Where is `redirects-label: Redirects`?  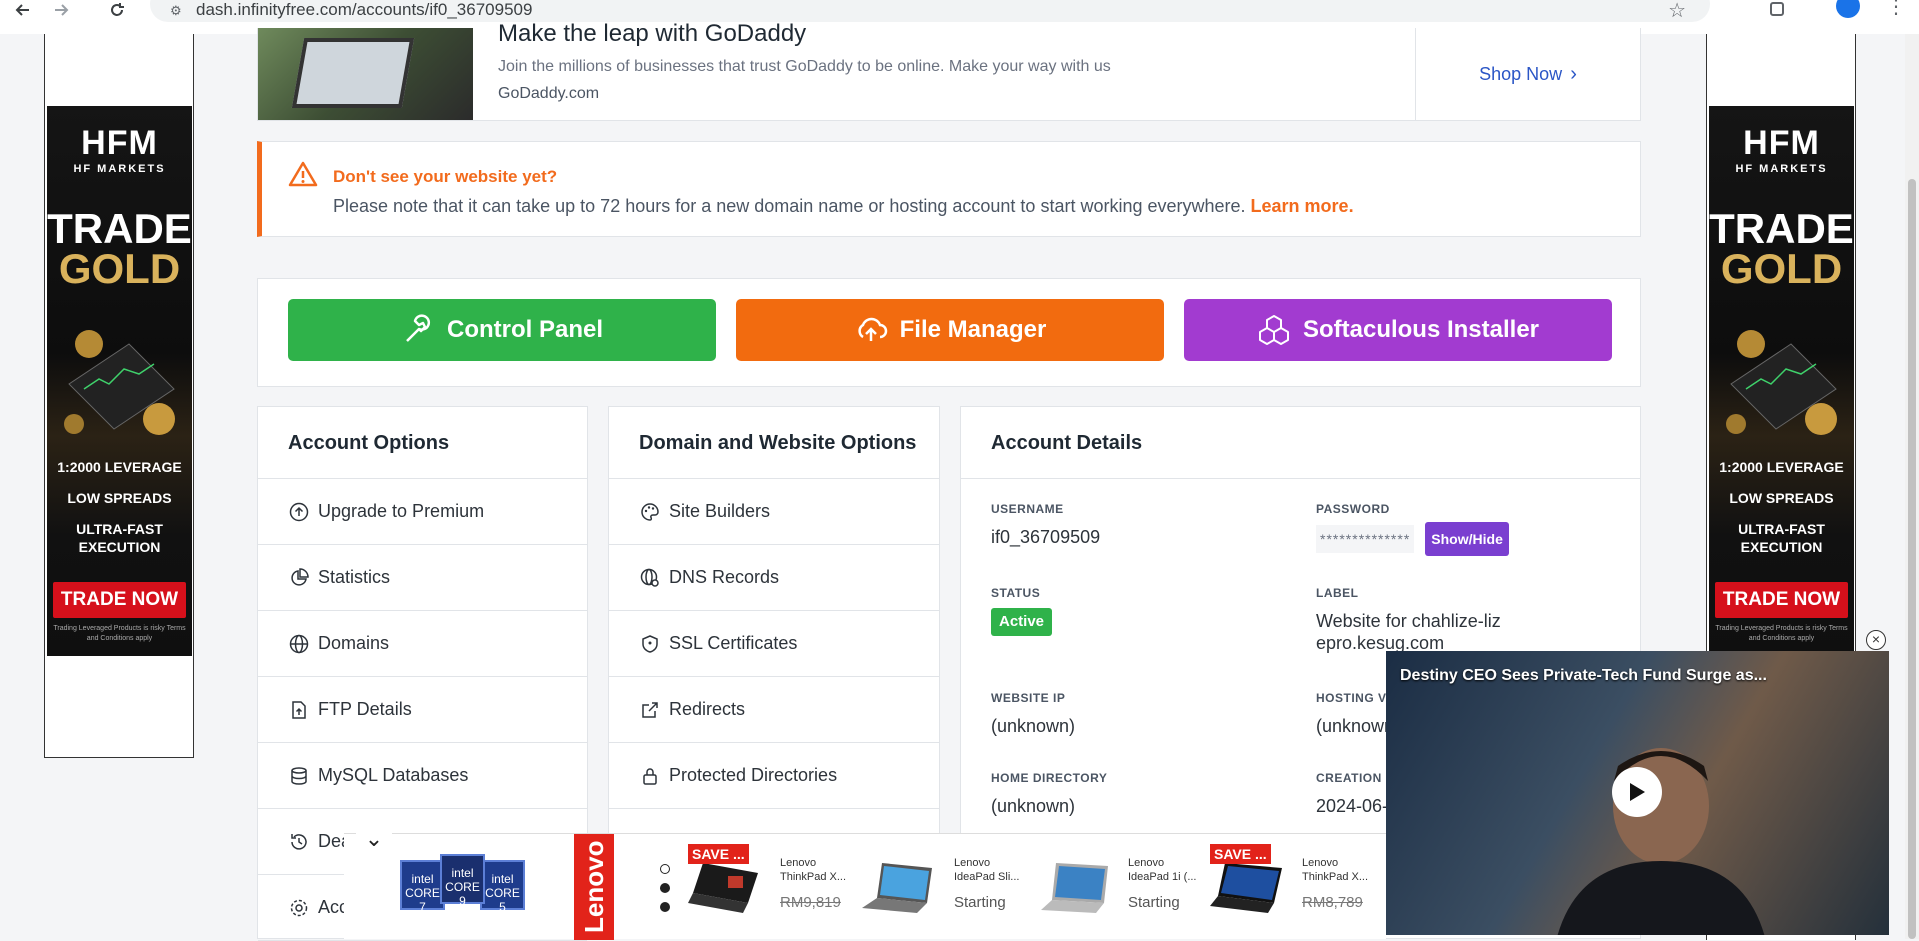
redirects-label: Redirects is located at coordinates (707, 709).